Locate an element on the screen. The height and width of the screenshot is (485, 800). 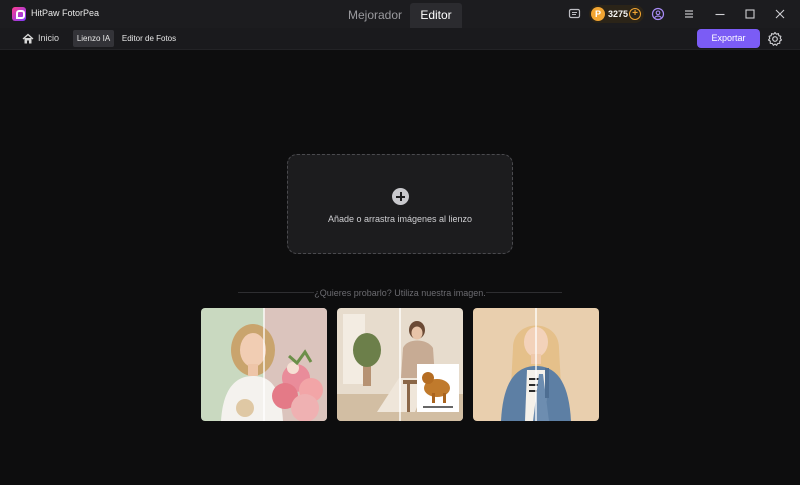
chat-icon is located at coordinates (575, 14).